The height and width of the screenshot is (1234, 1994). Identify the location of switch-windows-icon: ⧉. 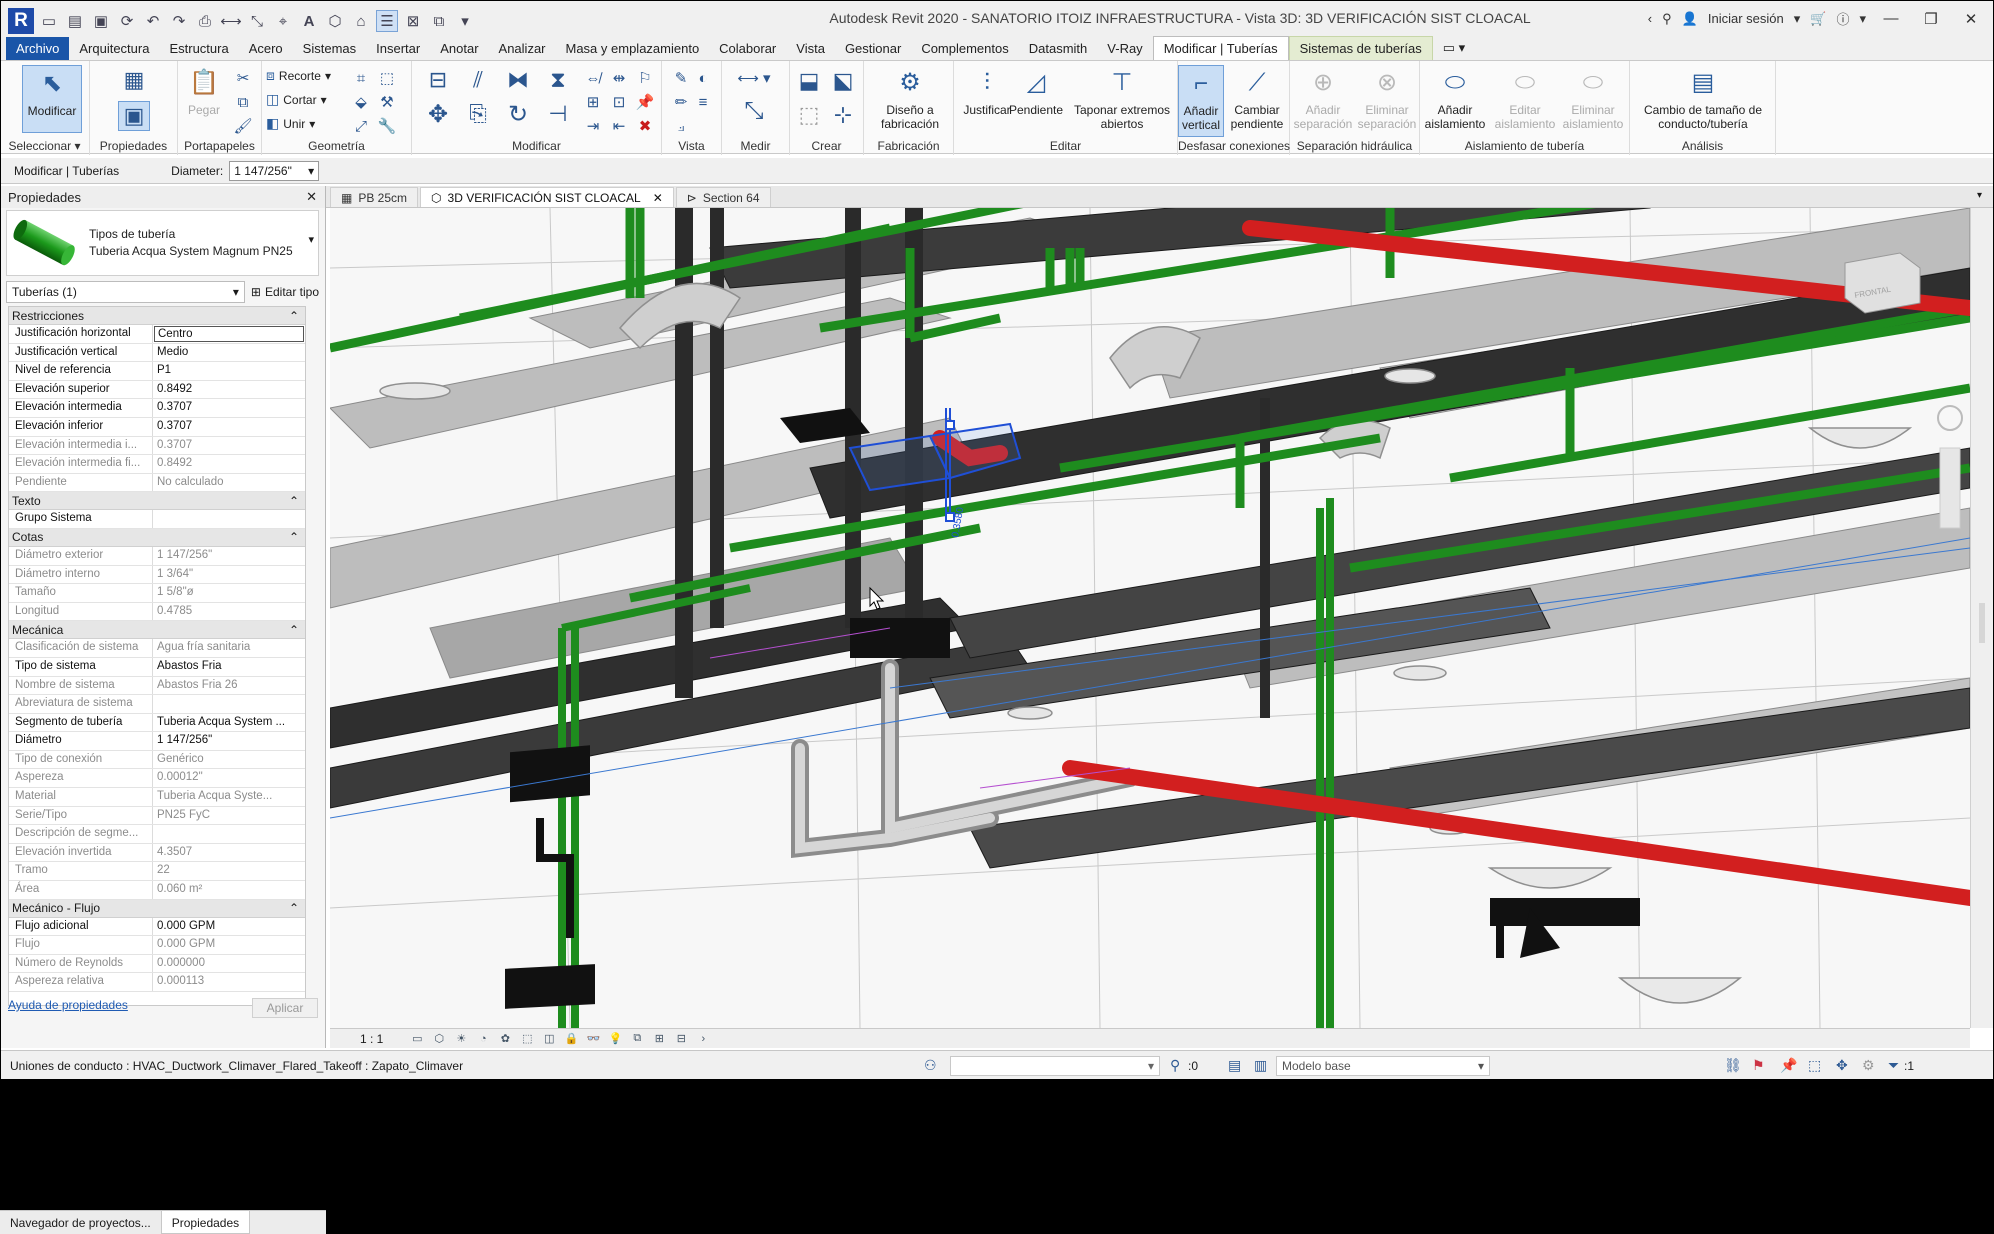
(439, 21).